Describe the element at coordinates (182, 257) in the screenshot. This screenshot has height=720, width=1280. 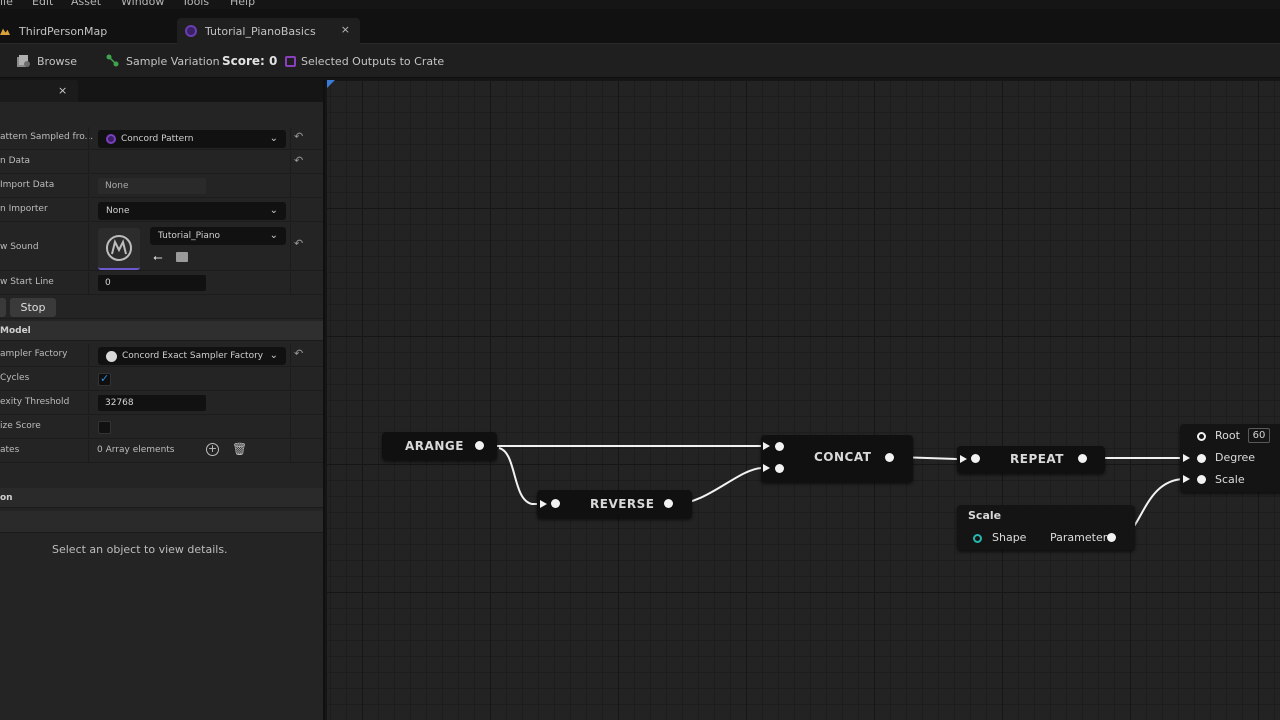
I see `browse-asset-icon` at that location.